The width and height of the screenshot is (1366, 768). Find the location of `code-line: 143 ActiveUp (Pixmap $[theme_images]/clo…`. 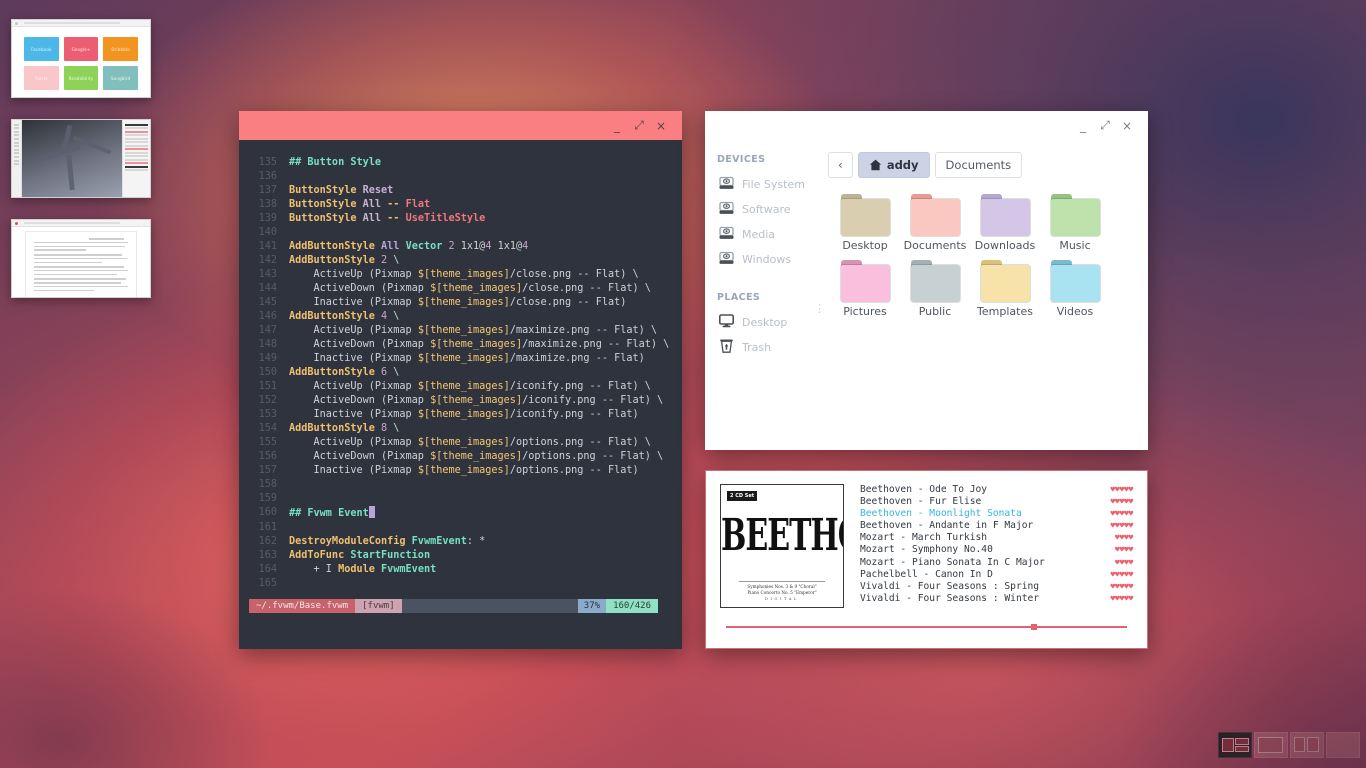

code-line: 143 ActiveUp (Pixmap $[theme_images]/clo… is located at coordinates (460, 275).